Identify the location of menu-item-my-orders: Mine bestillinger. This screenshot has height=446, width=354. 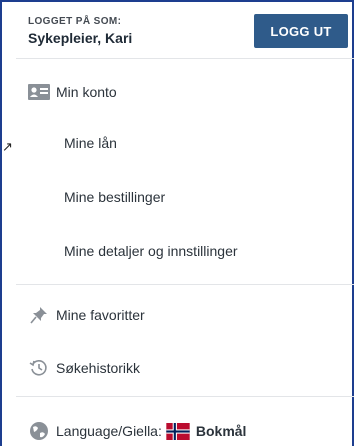
(114, 197).